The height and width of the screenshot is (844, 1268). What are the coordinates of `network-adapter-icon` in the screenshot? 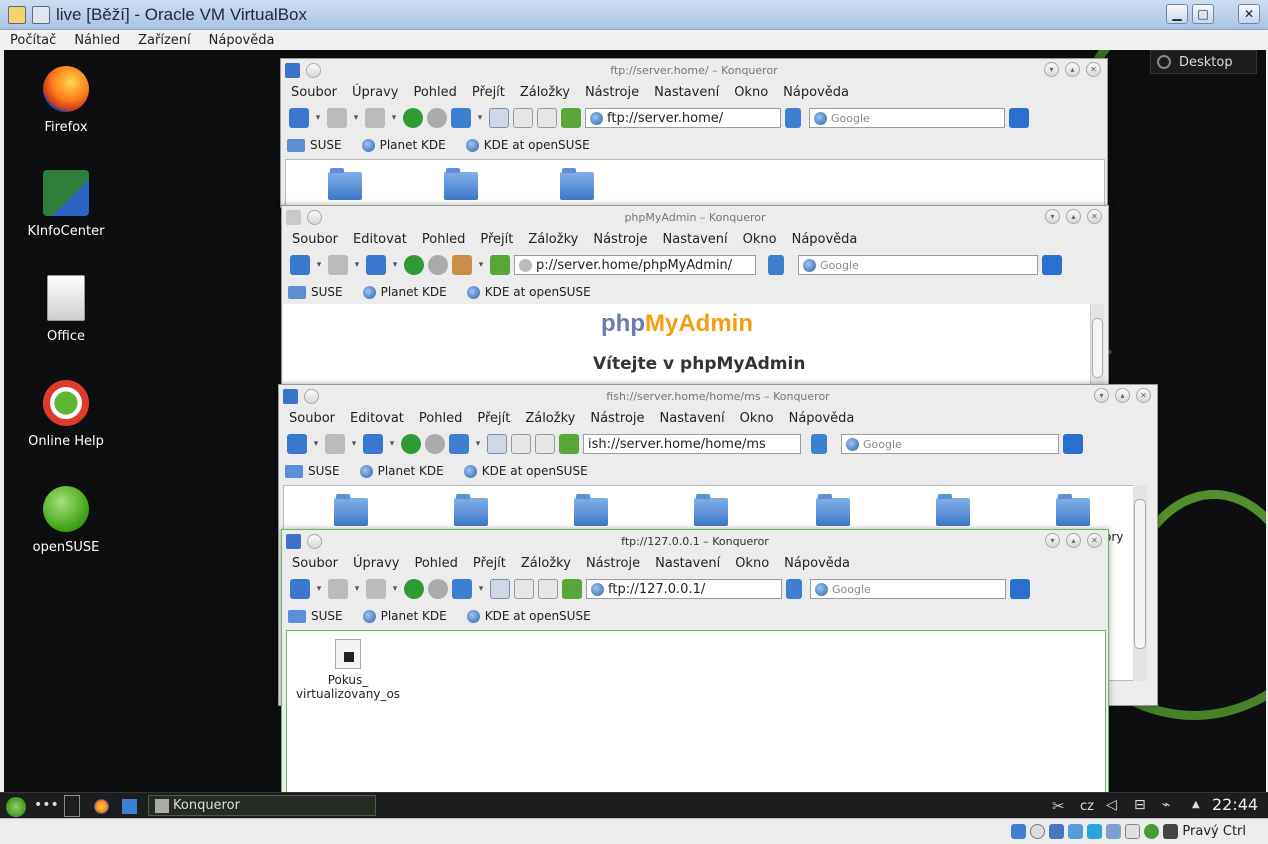 It's located at (1133, 831).